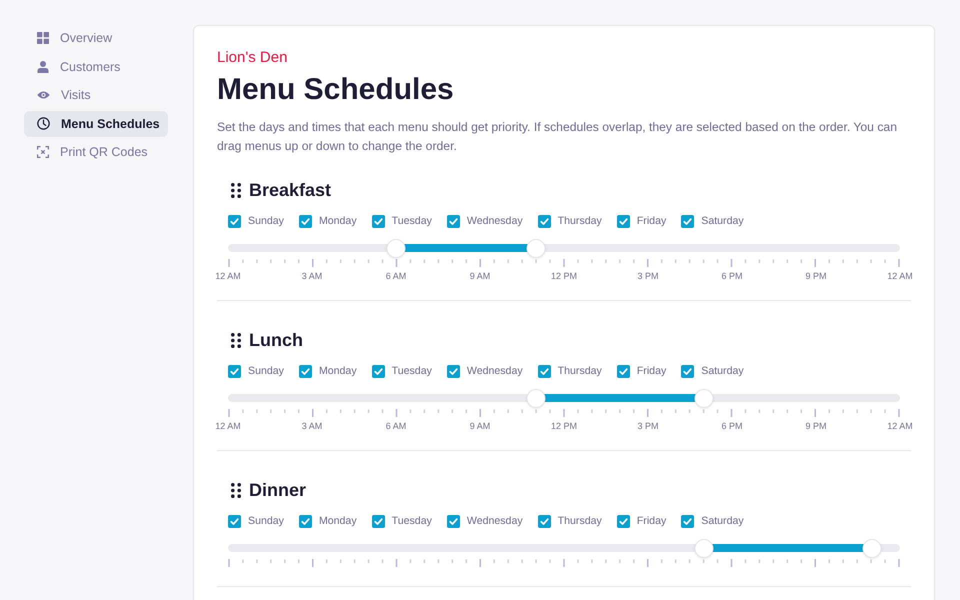  Describe the element at coordinates (43, 95) in the screenshot. I see `eye-icon` at that location.